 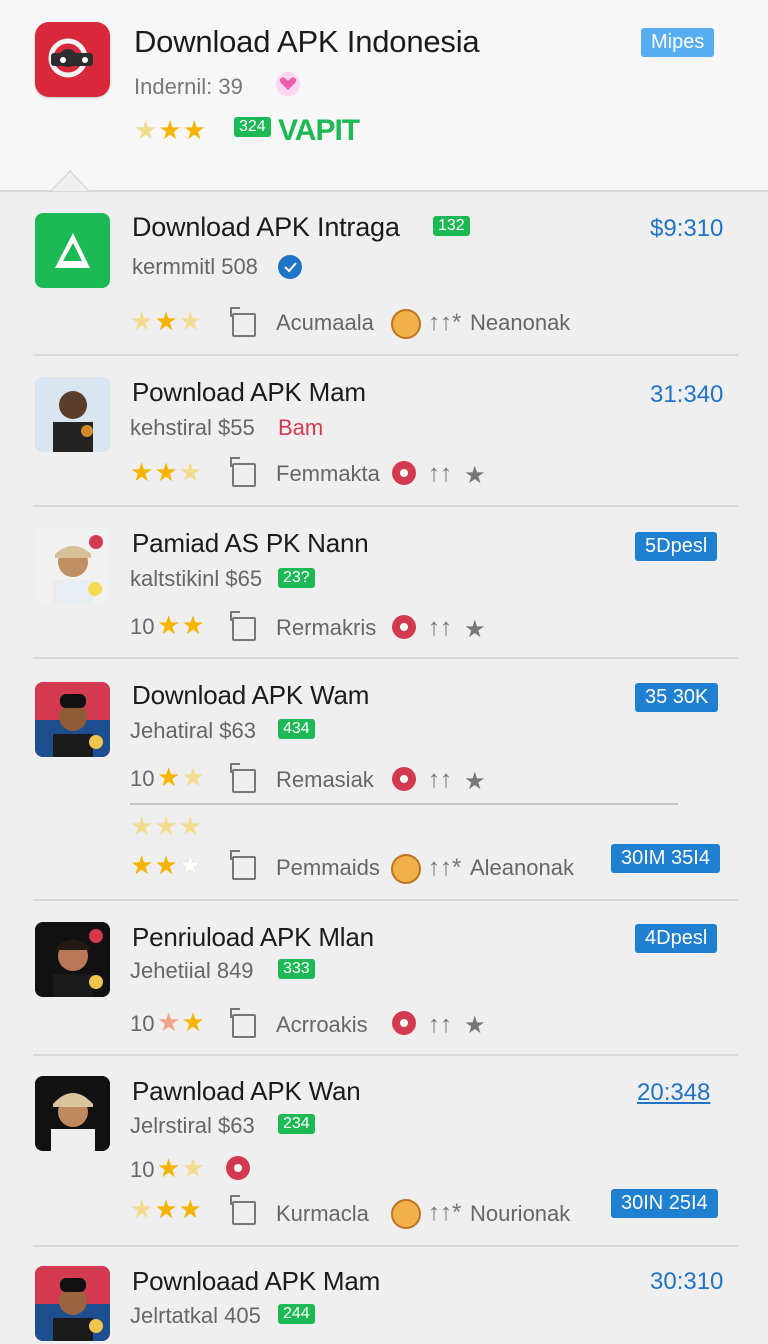 What do you see at coordinates (288, 84) in the screenshot?
I see `heart-badge-icon` at bounding box center [288, 84].